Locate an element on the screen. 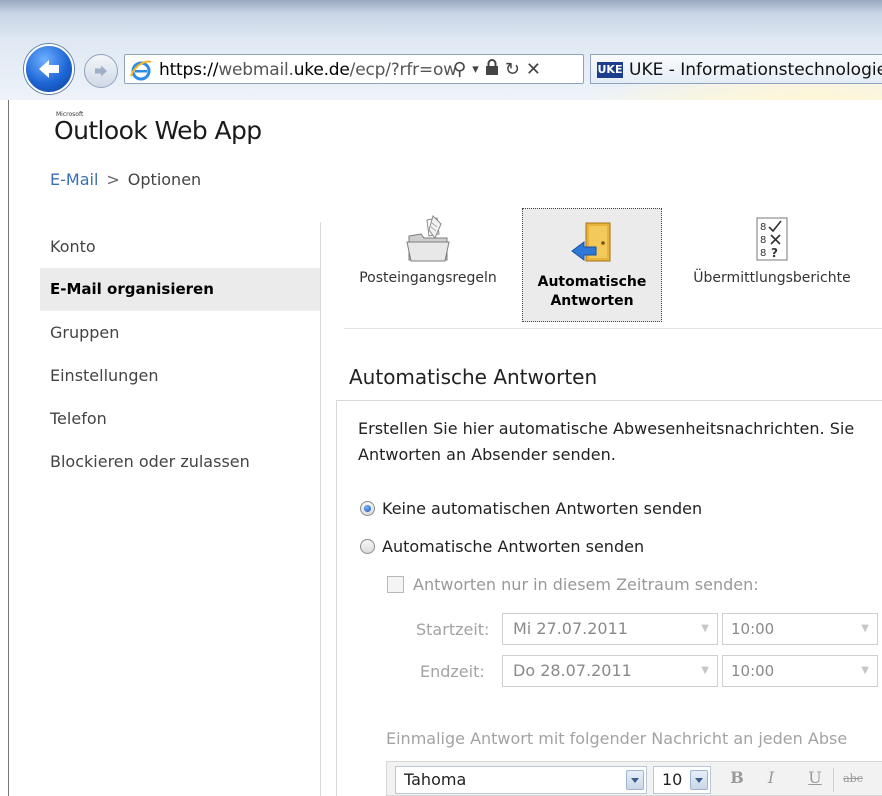 The height and width of the screenshot is (796, 882). sidebar-item-email-organisieren: E-Mail organisieren is located at coordinates (180, 289).